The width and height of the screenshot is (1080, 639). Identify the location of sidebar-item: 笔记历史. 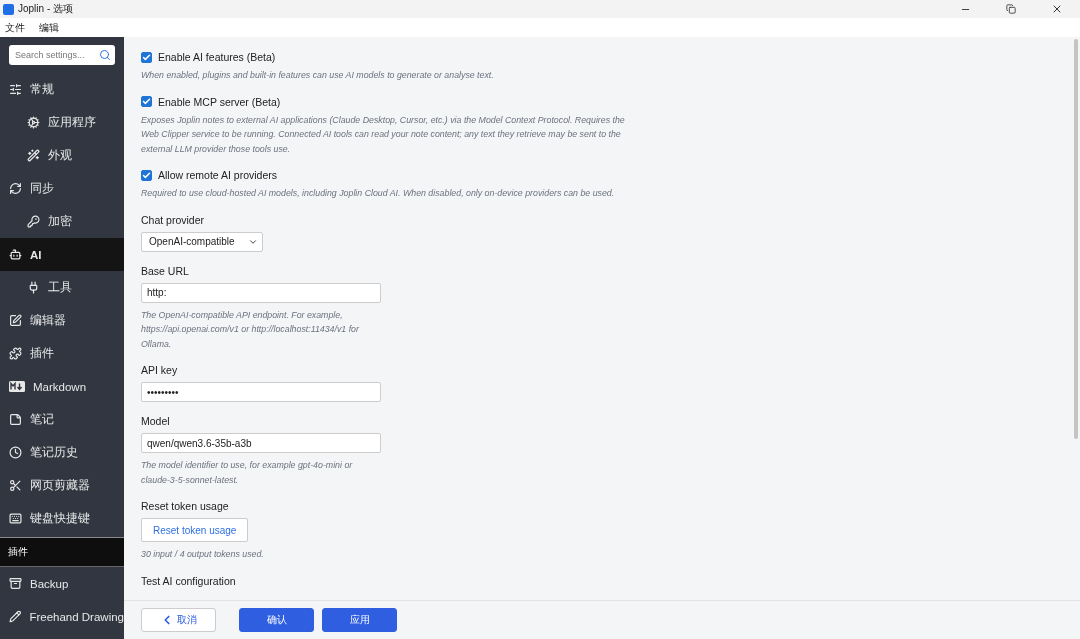
(62, 452).